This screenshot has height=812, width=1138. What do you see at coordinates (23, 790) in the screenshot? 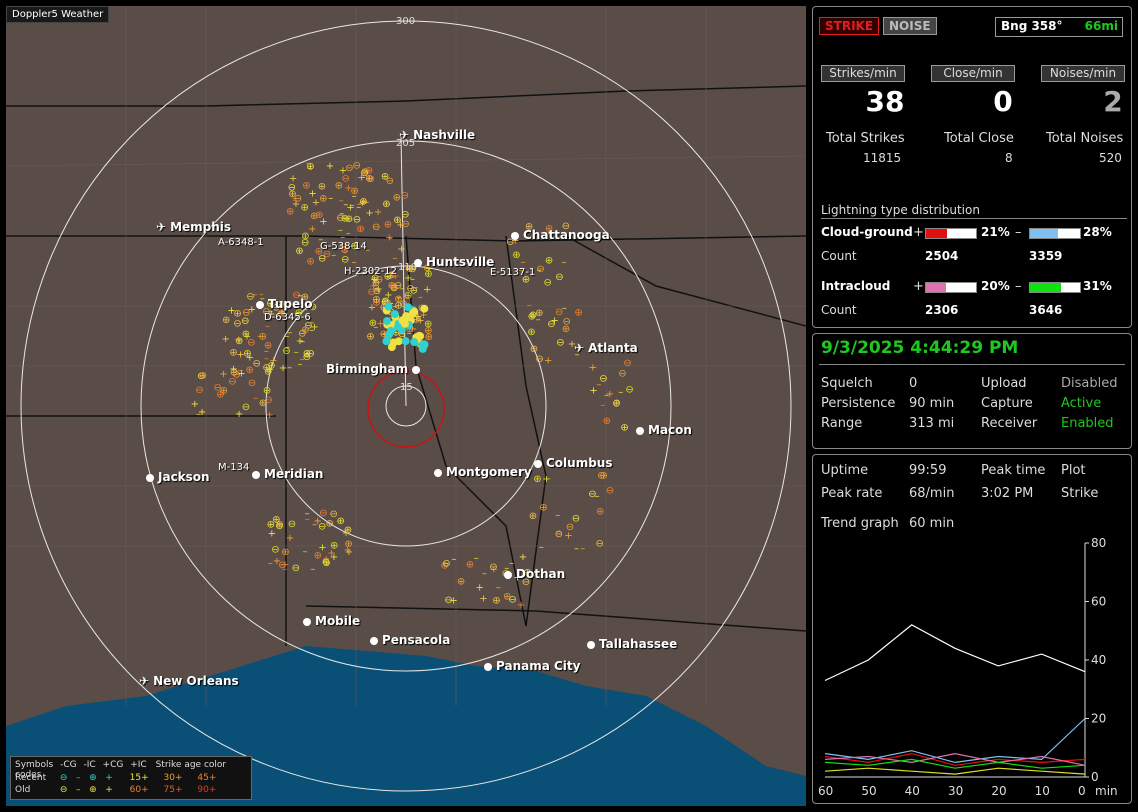
I see `legend-old-label: Old` at bounding box center [23, 790].